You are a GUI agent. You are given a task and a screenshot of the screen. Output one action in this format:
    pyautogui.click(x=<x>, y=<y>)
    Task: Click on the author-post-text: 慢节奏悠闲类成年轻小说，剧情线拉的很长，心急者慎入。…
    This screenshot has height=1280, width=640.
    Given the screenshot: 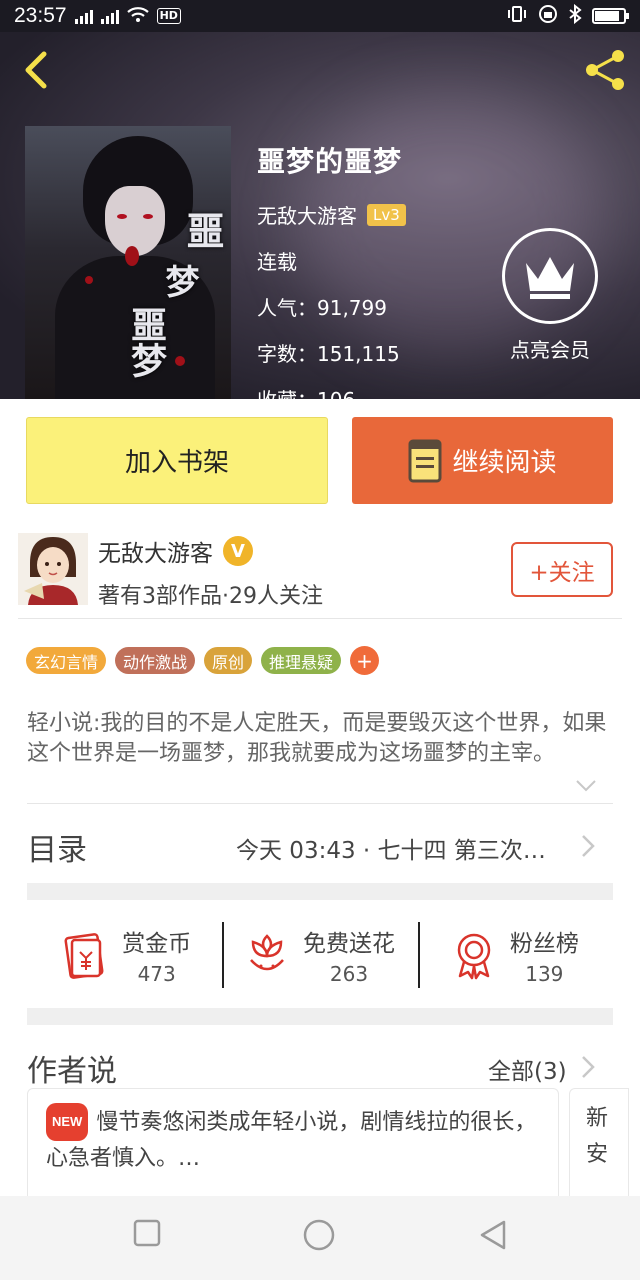 What is the action you would take?
    pyautogui.click(x=291, y=1140)
    